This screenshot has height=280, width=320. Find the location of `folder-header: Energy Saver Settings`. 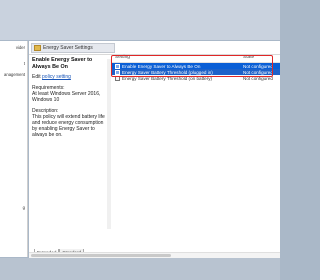

folder-header: Energy Saver Settings is located at coordinates (73, 48).